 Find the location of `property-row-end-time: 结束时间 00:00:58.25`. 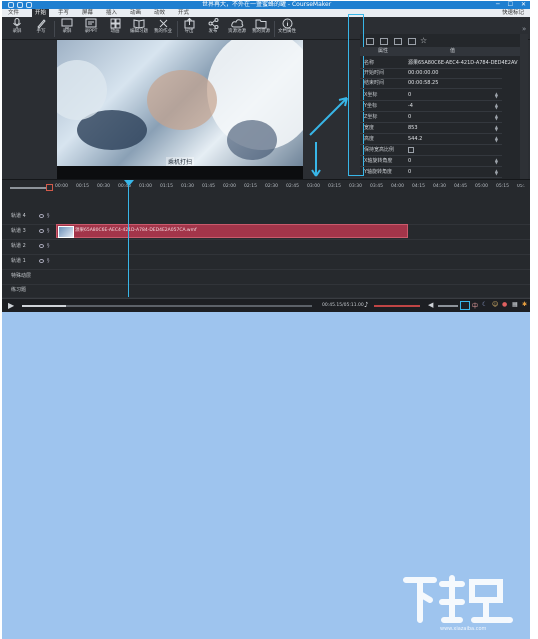

property-row-end-time: 结束时间 00:00:58.25 is located at coordinates (431, 83).